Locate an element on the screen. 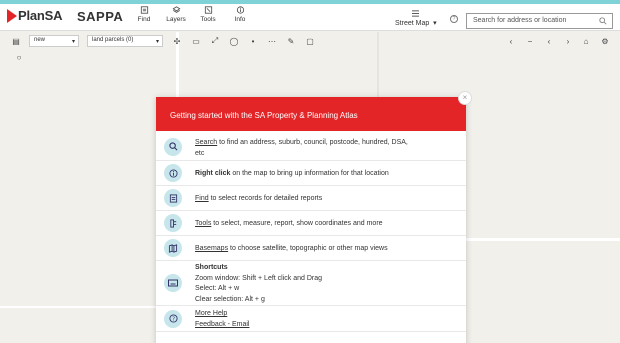 This screenshot has width=620, height=343. select-expand-icon: ⤢ is located at coordinates (215, 41).